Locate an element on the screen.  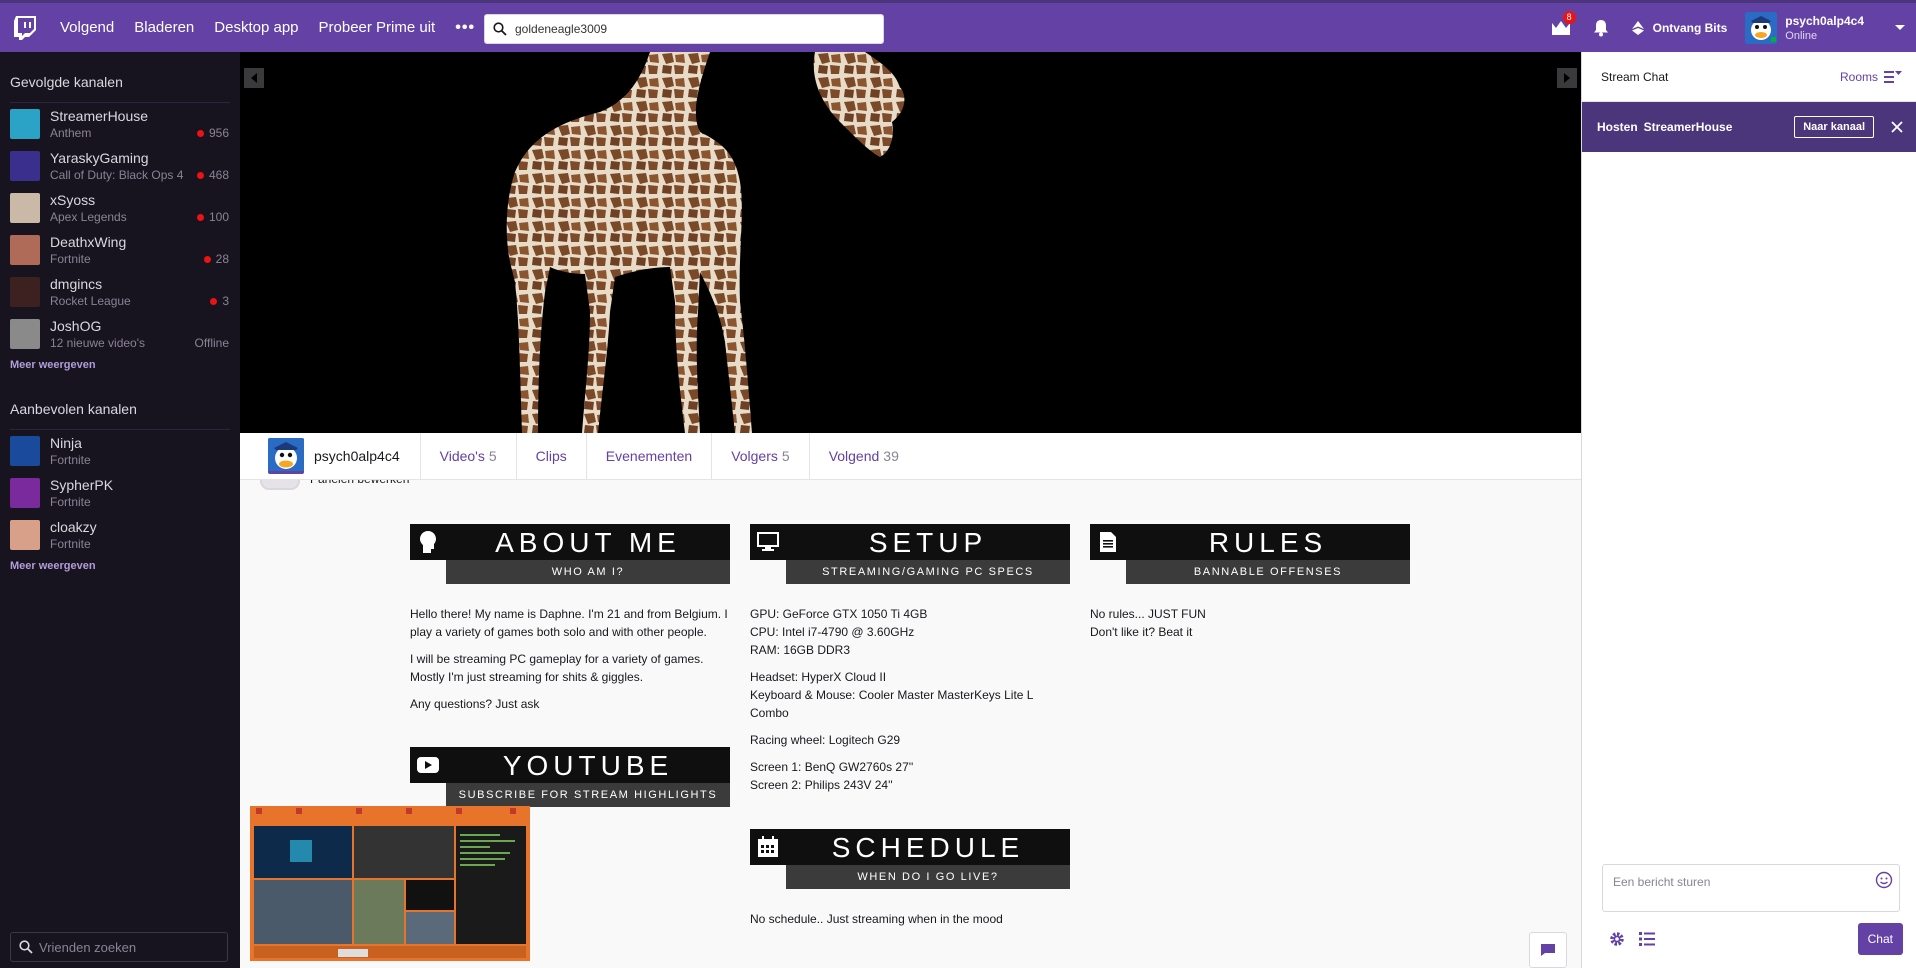
document-icon is located at coordinates (1108, 542).